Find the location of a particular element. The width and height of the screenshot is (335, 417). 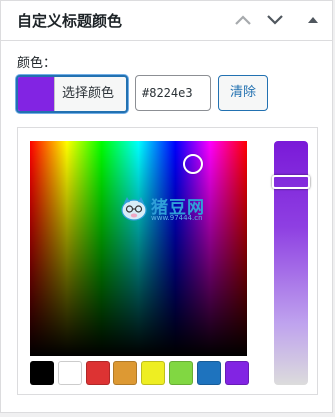

move-down-button is located at coordinates (275, 20).